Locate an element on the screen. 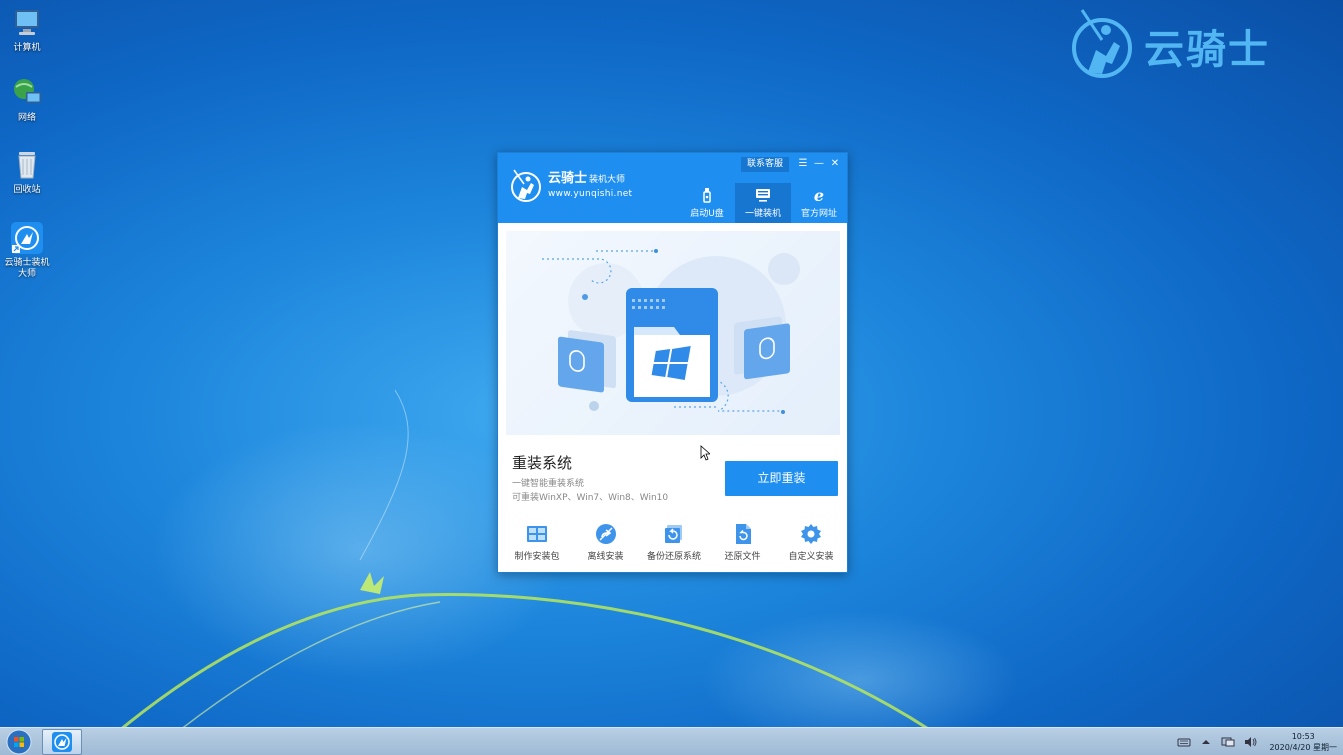 Image resolution: width=1343 pixels, height=755 pixels. desktop-icon-yunqishi: 云骑士装机大师 is located at coordinates (27, 250).